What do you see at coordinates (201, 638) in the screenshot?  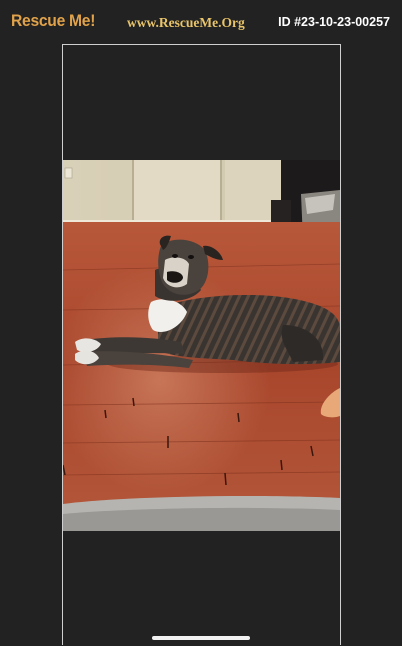 I see `home-indicator` at bounding box center [201, 638].